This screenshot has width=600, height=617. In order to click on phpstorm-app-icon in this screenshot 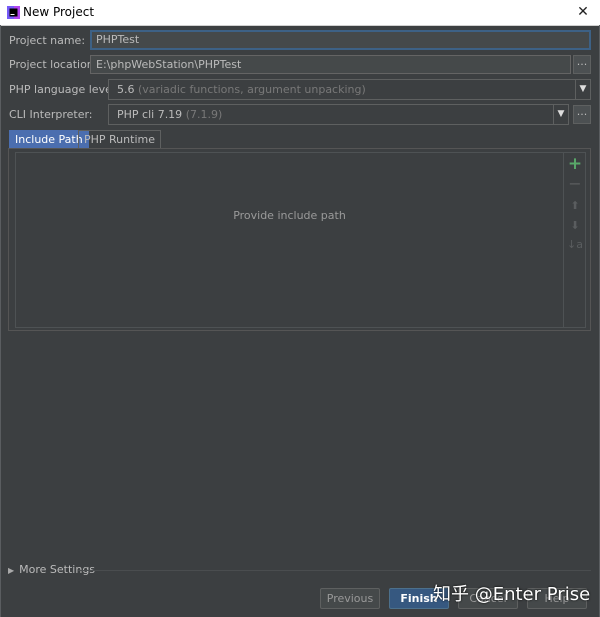, I will do `click(13, 12)`.